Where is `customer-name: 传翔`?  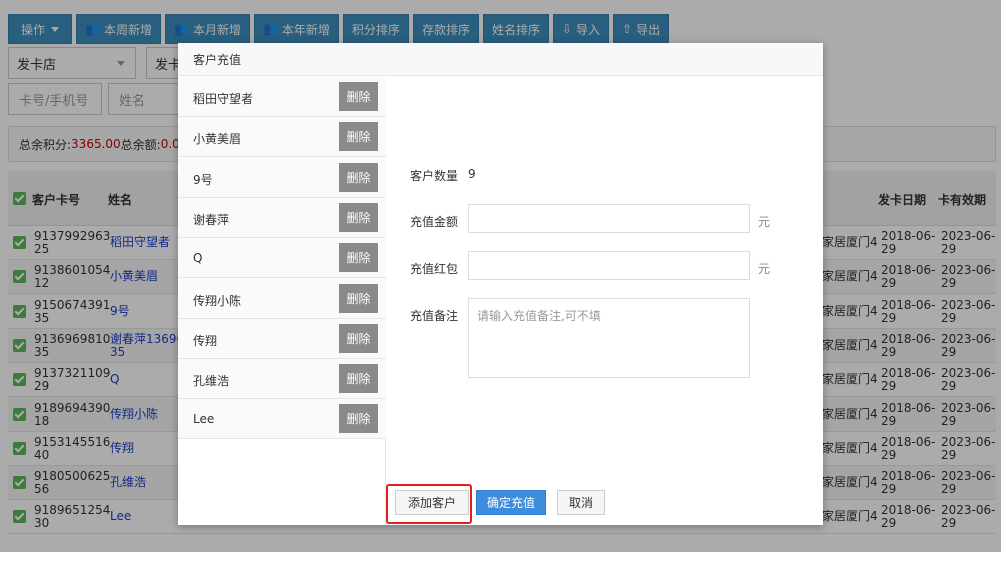
customer-name: 传翔 is located at coordinates (205, 340).